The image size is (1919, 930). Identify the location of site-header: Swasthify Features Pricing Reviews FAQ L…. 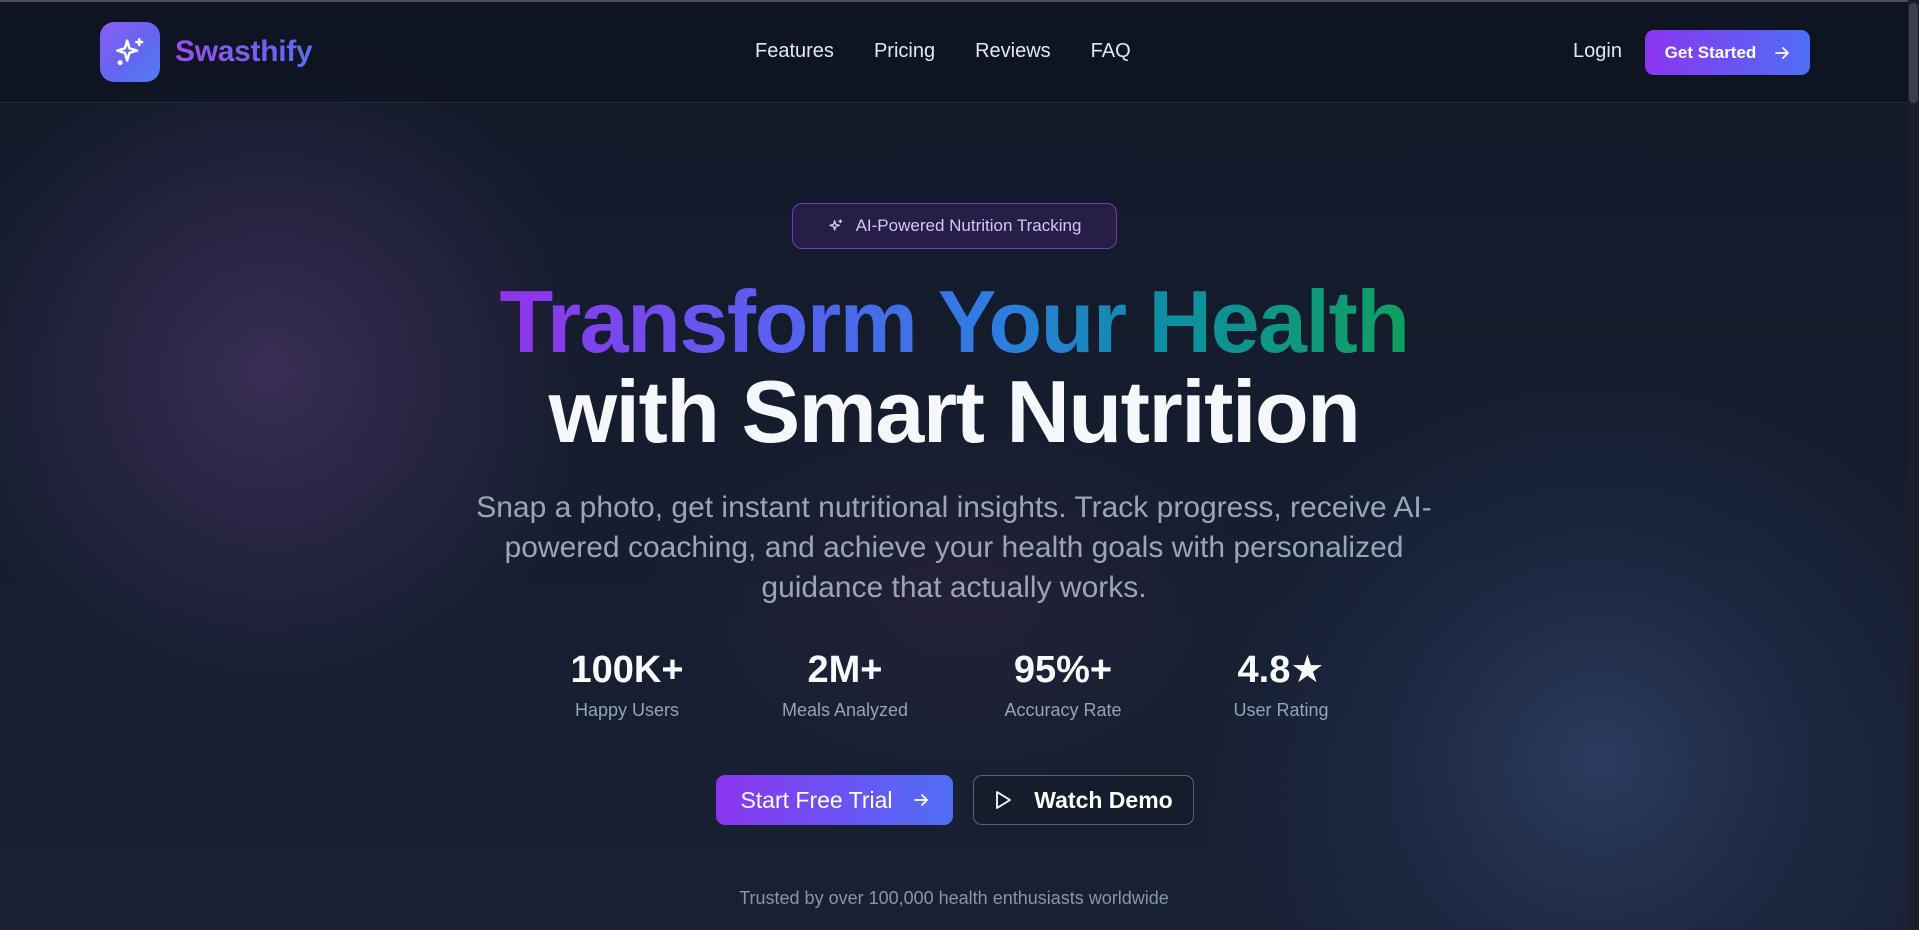
(954, 52).